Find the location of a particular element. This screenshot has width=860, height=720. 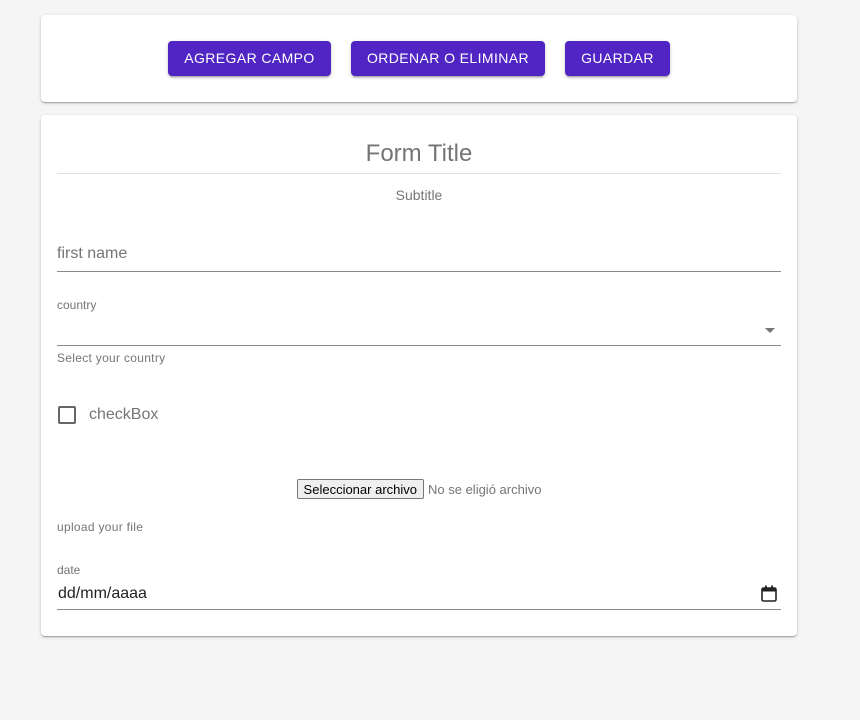

form-subtitle: Subtitle is located at coordinates (419, 195).